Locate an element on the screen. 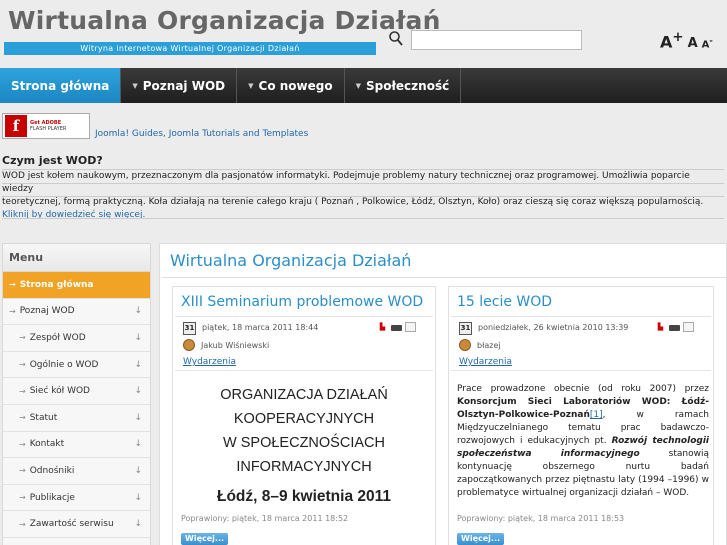  intro-title: Czym jest WOD? is located at coordinates (52, 160).